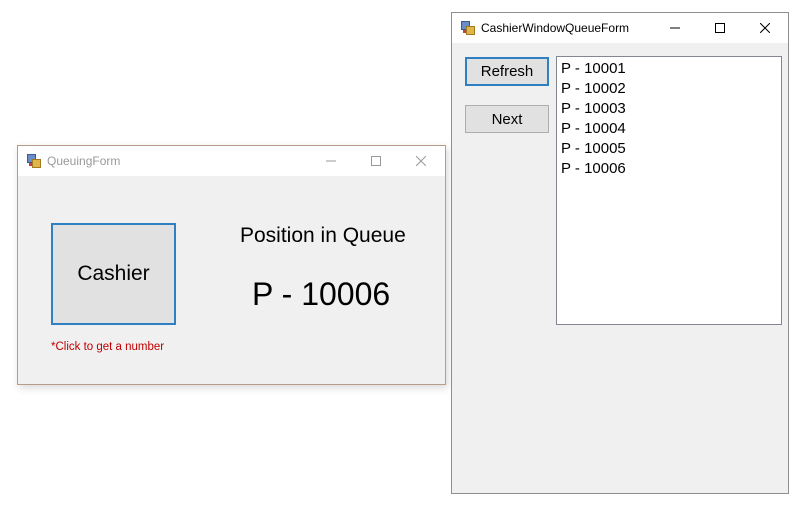 The image size is (806, 512). What do you see at coordinates (669, 69) in the screenshot?
I see `list-item: P - 10001` at bounding box center [669, 69].